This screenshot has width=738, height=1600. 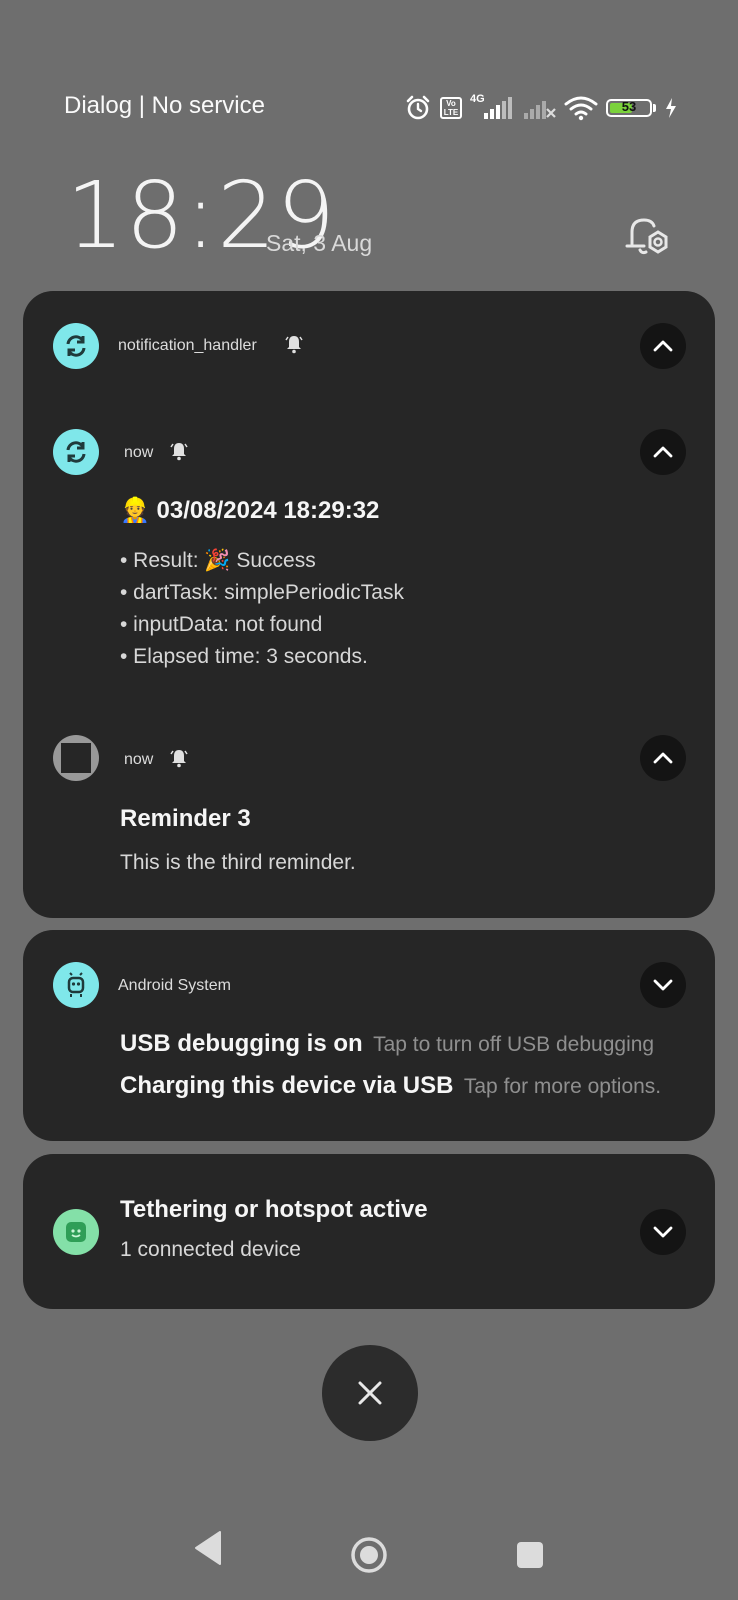 I want to click on alarm-icon, so click(x=418, y=107).